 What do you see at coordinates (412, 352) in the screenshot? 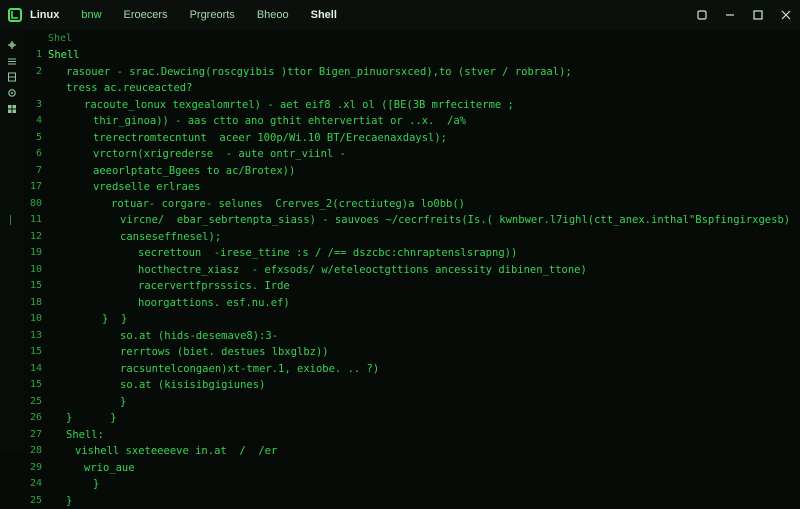
I see `code-line: 15 rerrtows (biet. destues lbxglbz))` at bounding box center [412, 352].